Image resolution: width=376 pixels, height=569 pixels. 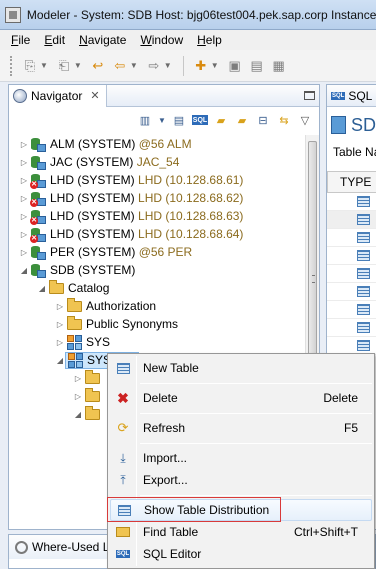 What do you see at coordinates (305, 120) in the screenshot?
I see `view-menu-icon: ▽` at bounding box center [305, 120].